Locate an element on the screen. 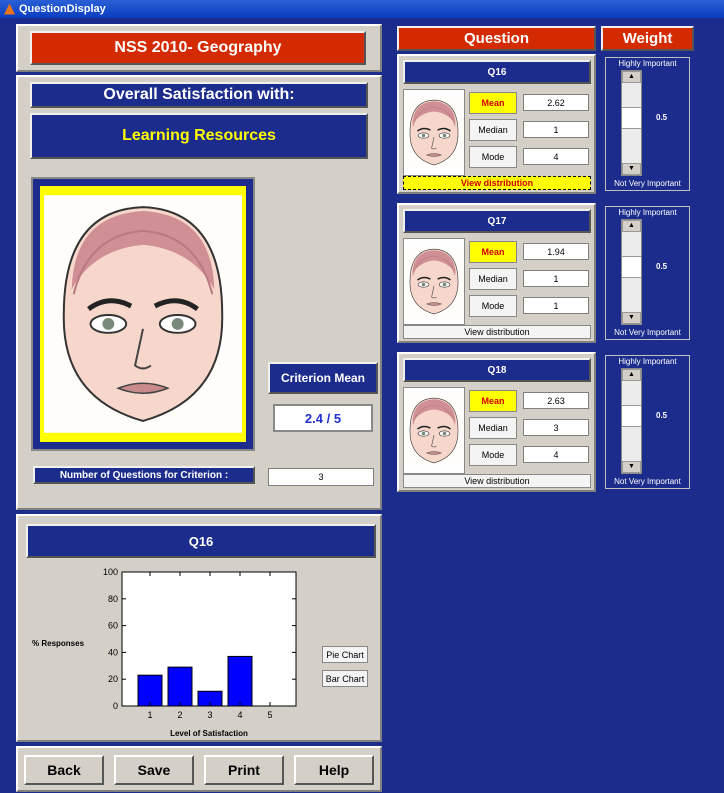 The height and width of the screenshot is (793, 724). course-title: NSS 2010- Geography is located at coordinates (198, 48).